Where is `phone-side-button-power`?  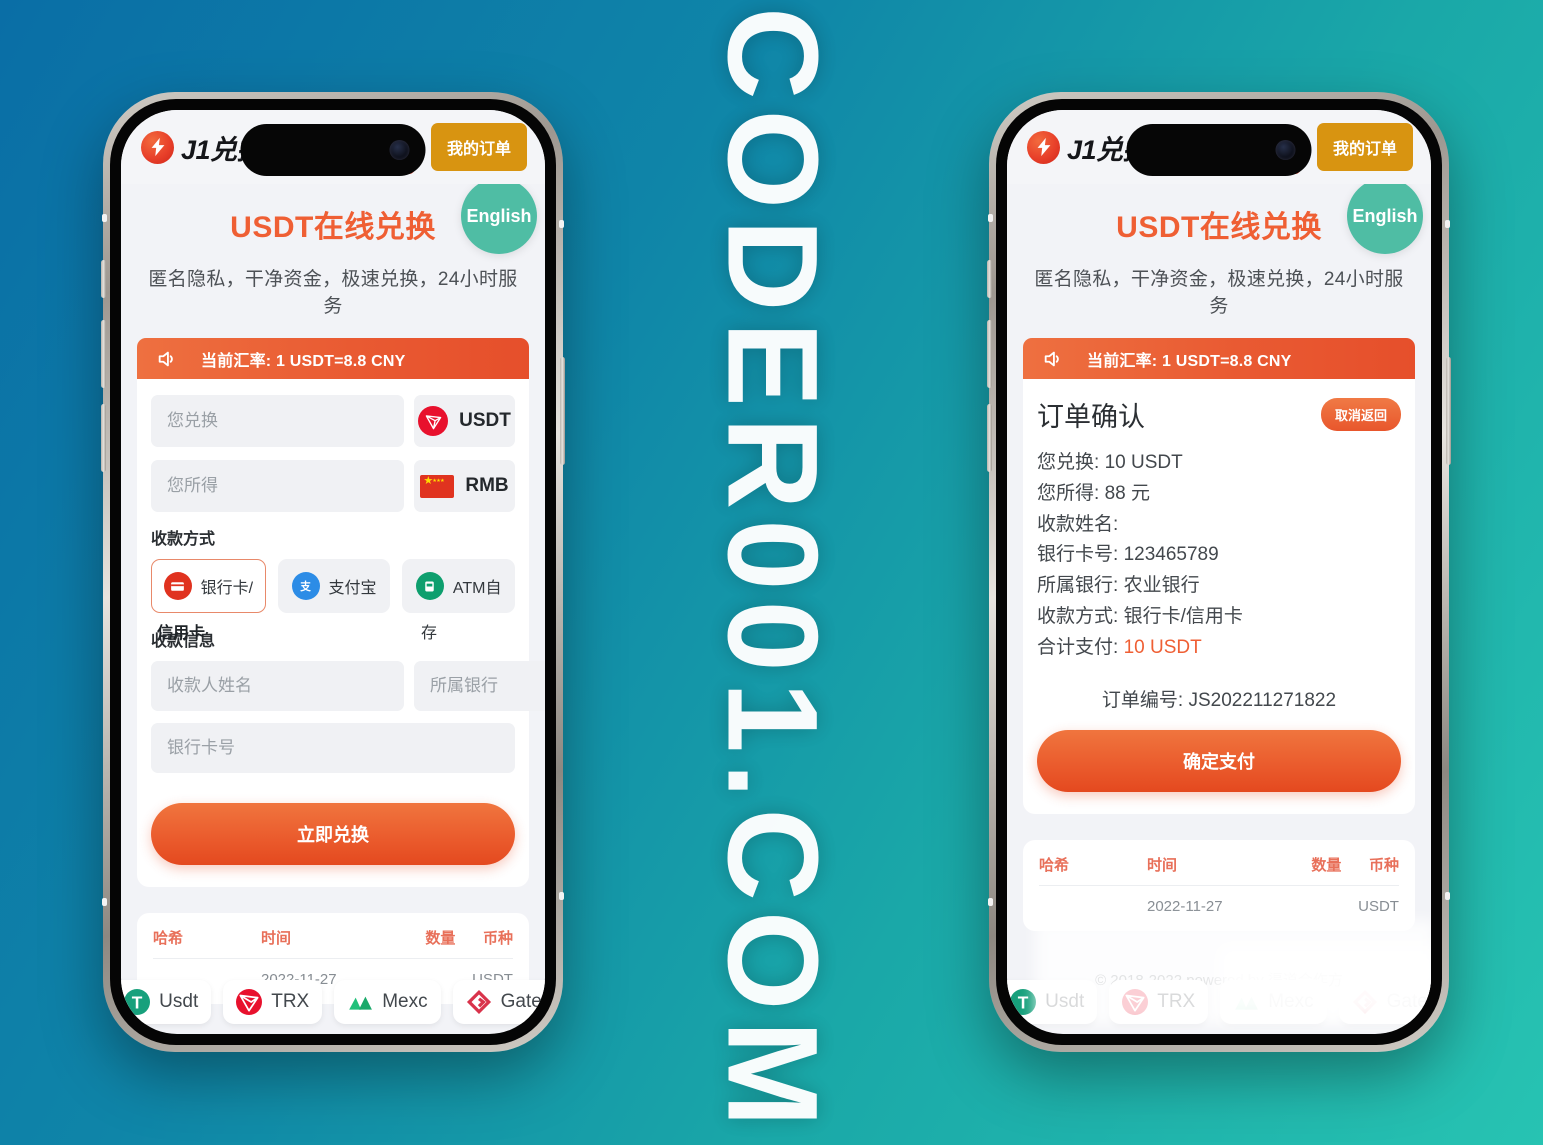
phone-side-button-power is located at coordinates (1448, 411).